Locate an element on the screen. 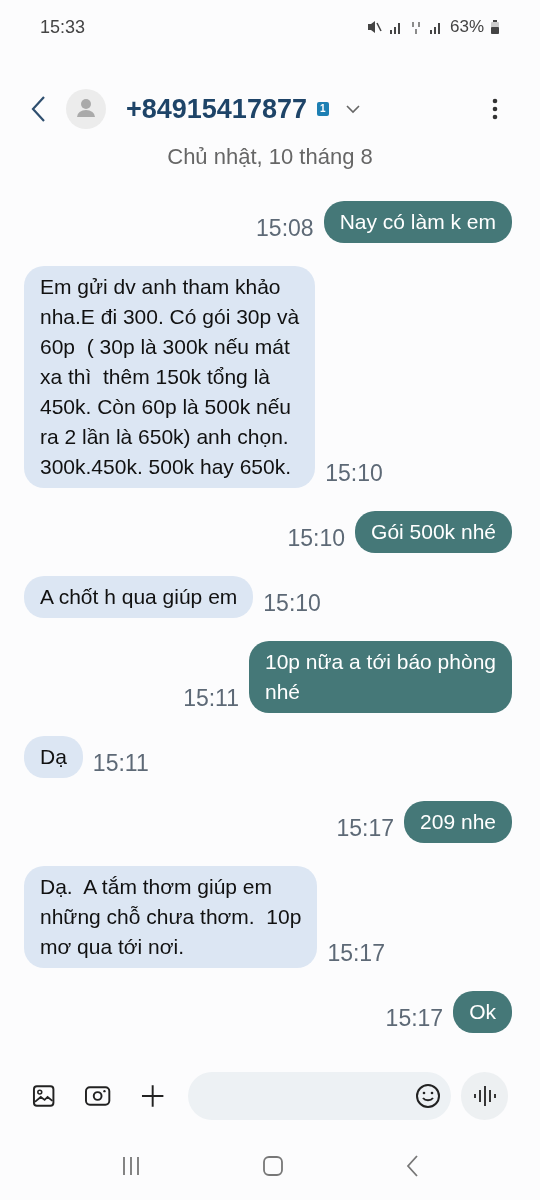 This screenshot has height=1200, width=540. network-icon is located at coordinates (415, 27).